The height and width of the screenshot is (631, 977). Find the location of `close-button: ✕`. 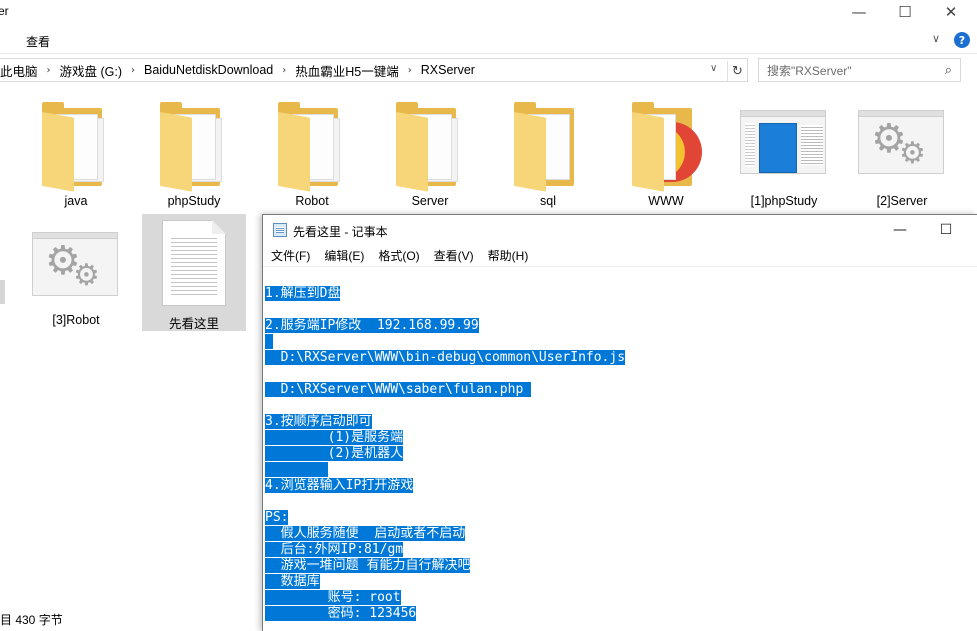

close-button: ✕ is located at coordinates (951, 12).